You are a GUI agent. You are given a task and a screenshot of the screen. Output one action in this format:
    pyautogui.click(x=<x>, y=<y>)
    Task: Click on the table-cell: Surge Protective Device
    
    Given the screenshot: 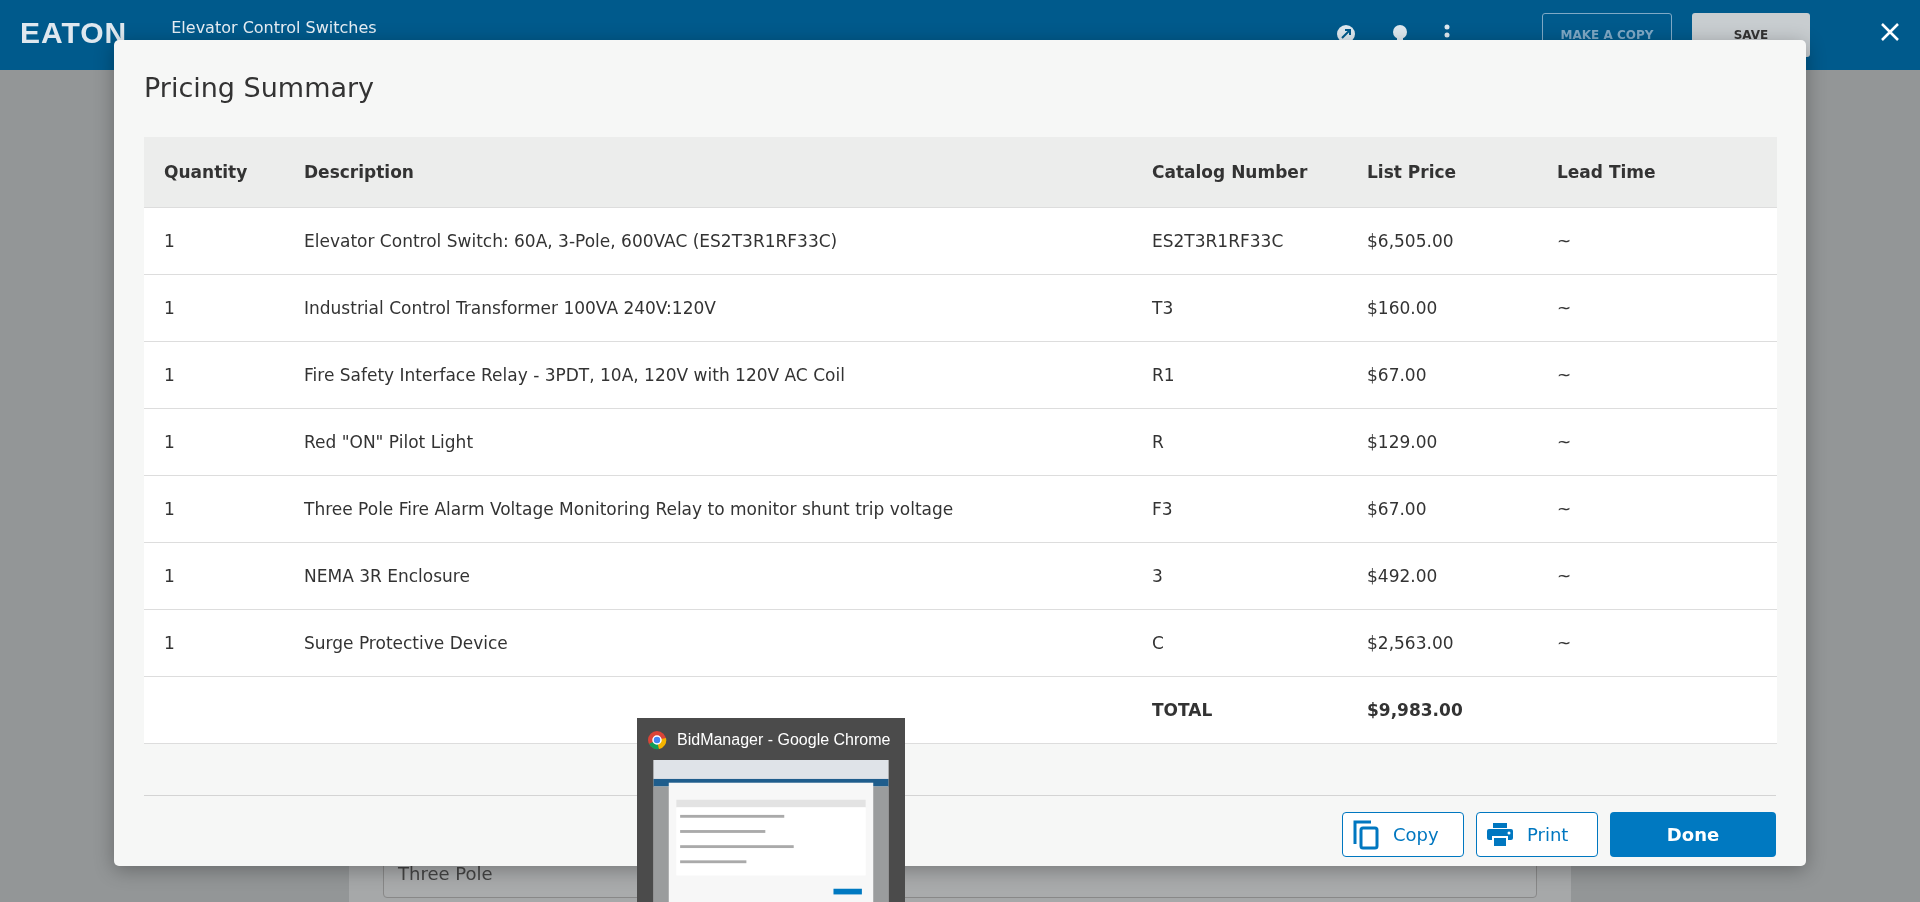 What is the action you would take?
    pyautogui.click(x=708, y=643)
    